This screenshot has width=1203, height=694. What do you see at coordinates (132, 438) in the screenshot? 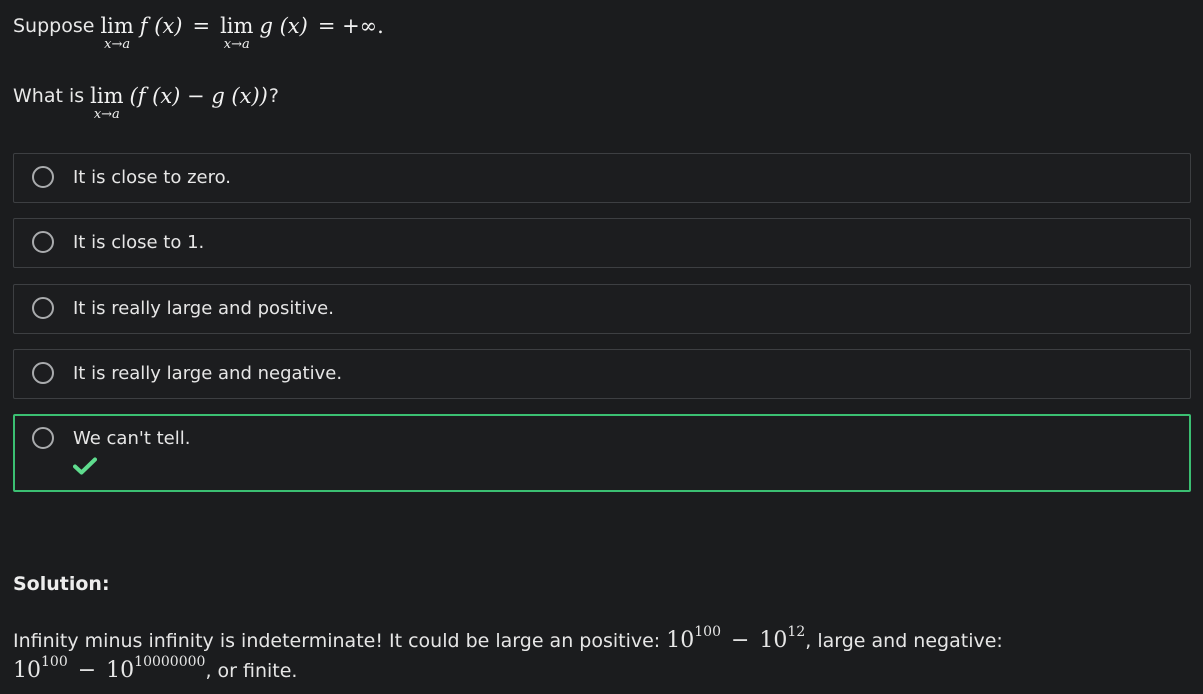
I see `option-label: We can't tell.` at bounding box center [132, 438].